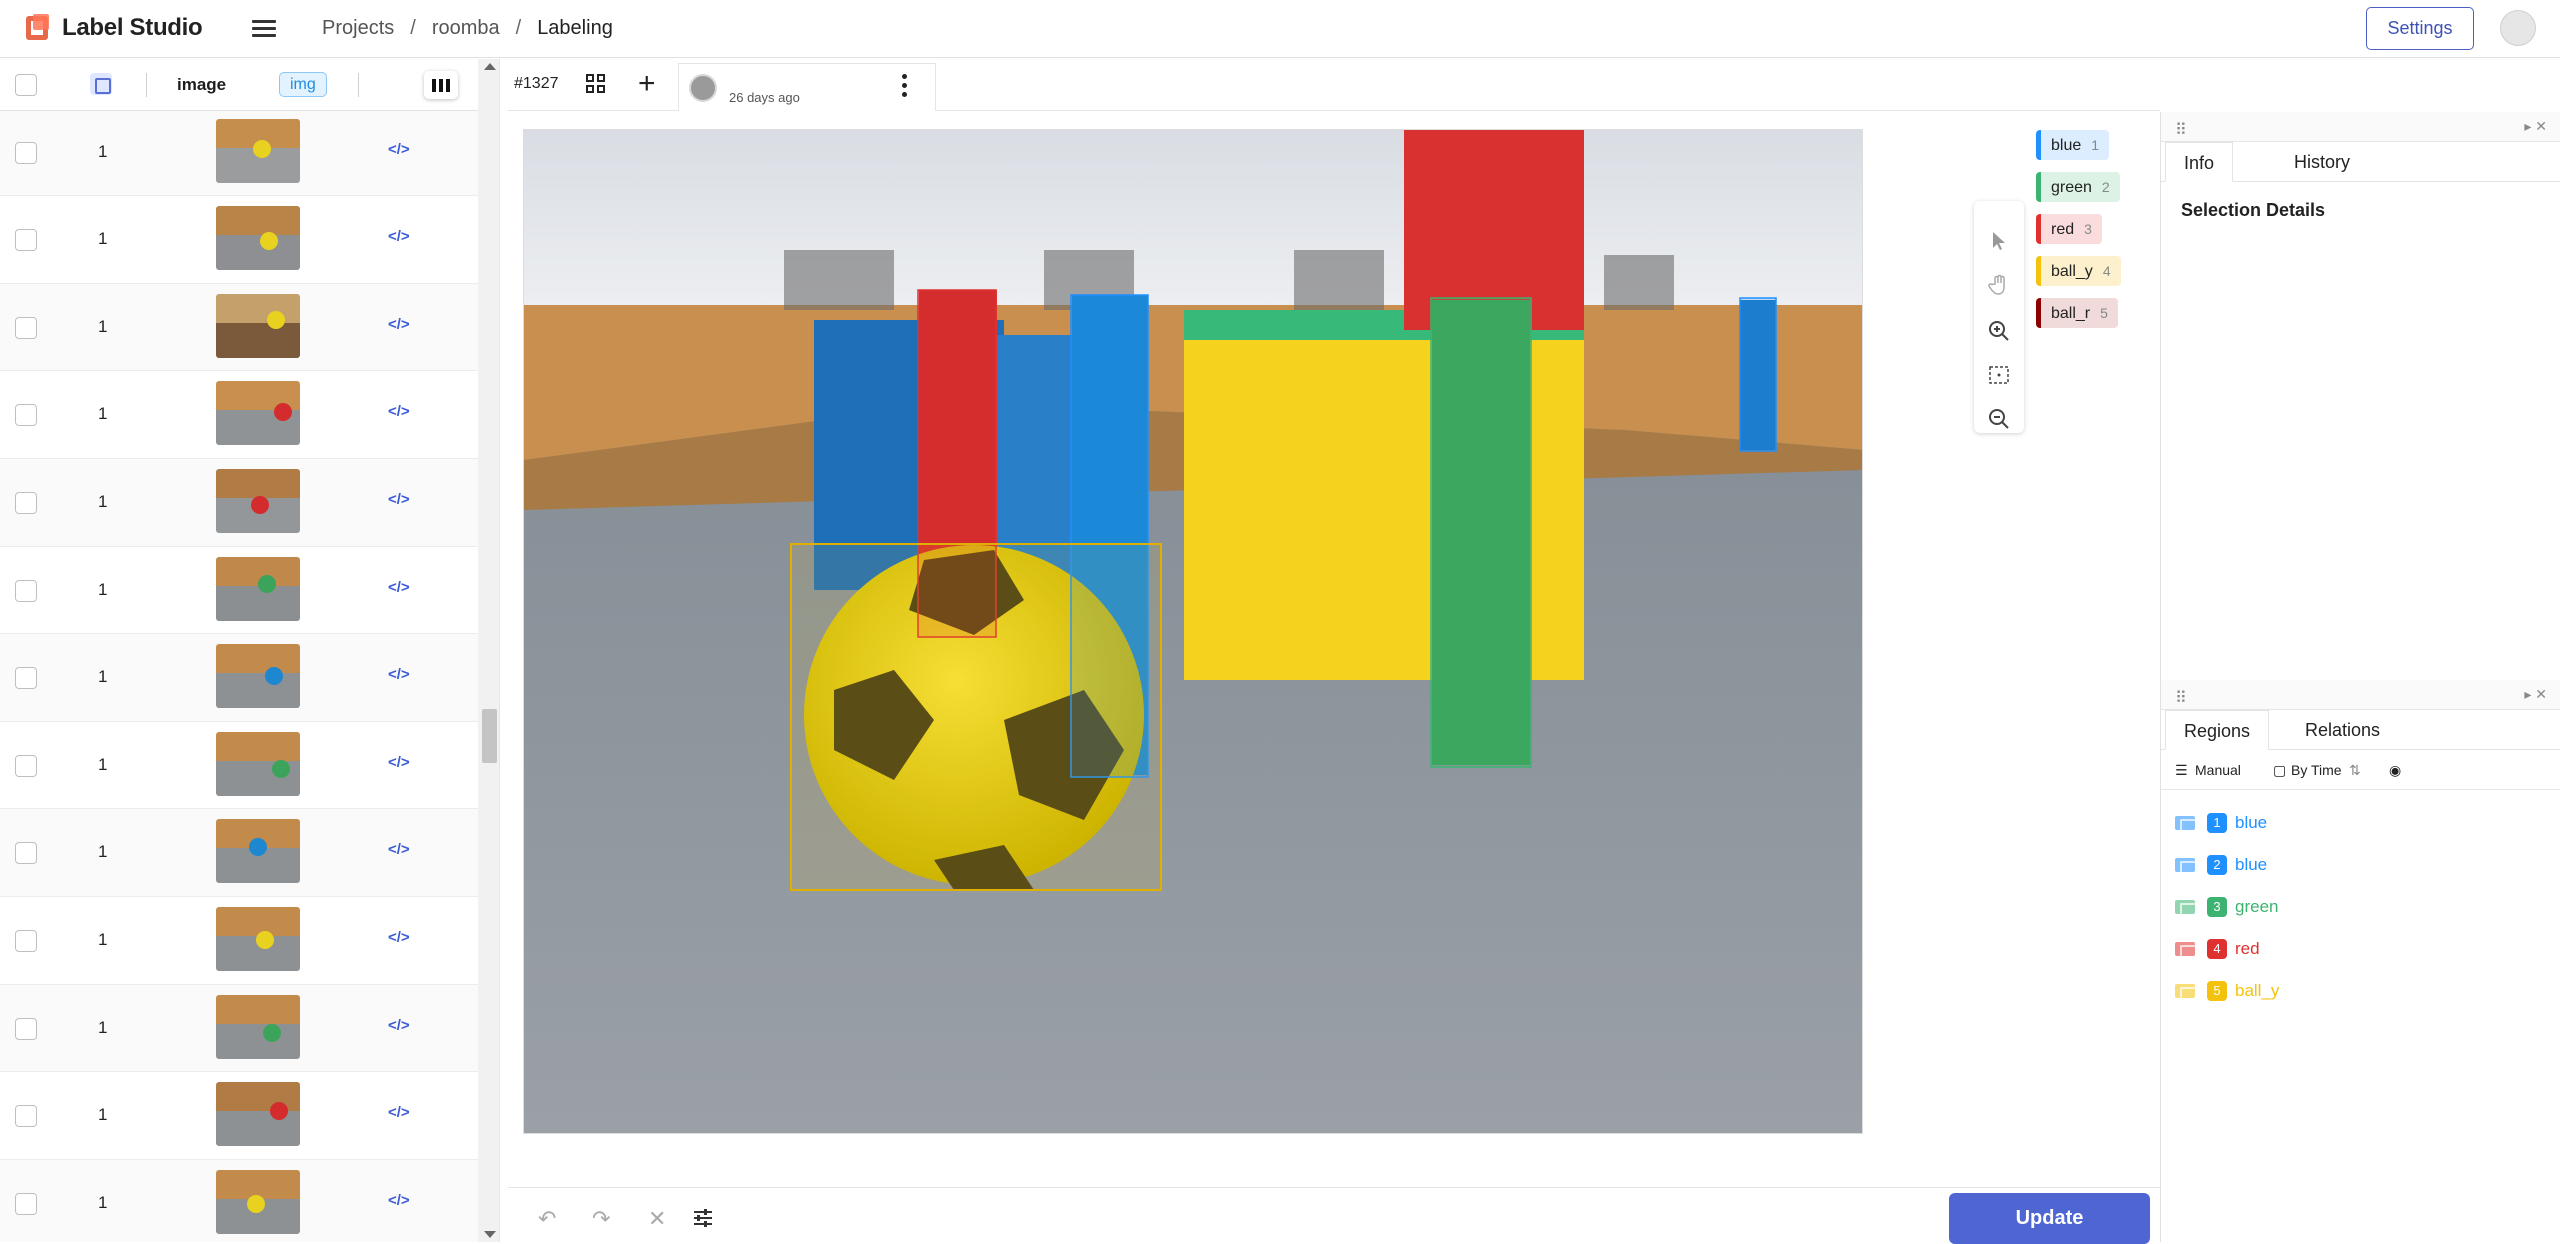 This screenshot has height=1244, width=2560. I want to click on label-ball_r: ball_r 5, so click(2077, 313).